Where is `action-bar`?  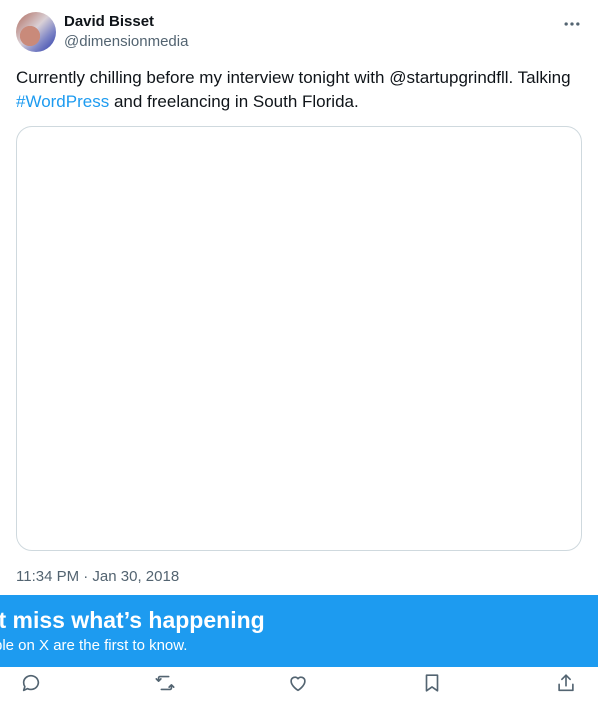 action-bar is located at coordinates (299, 685).